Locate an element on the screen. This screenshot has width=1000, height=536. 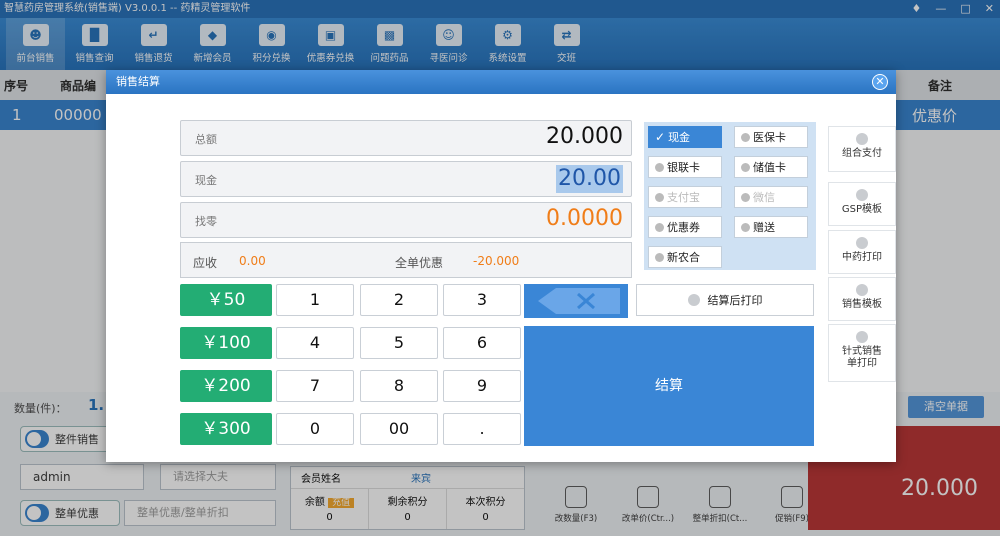
print-after-settle-option: 结算后打印 is located at coordinates (725, 300).